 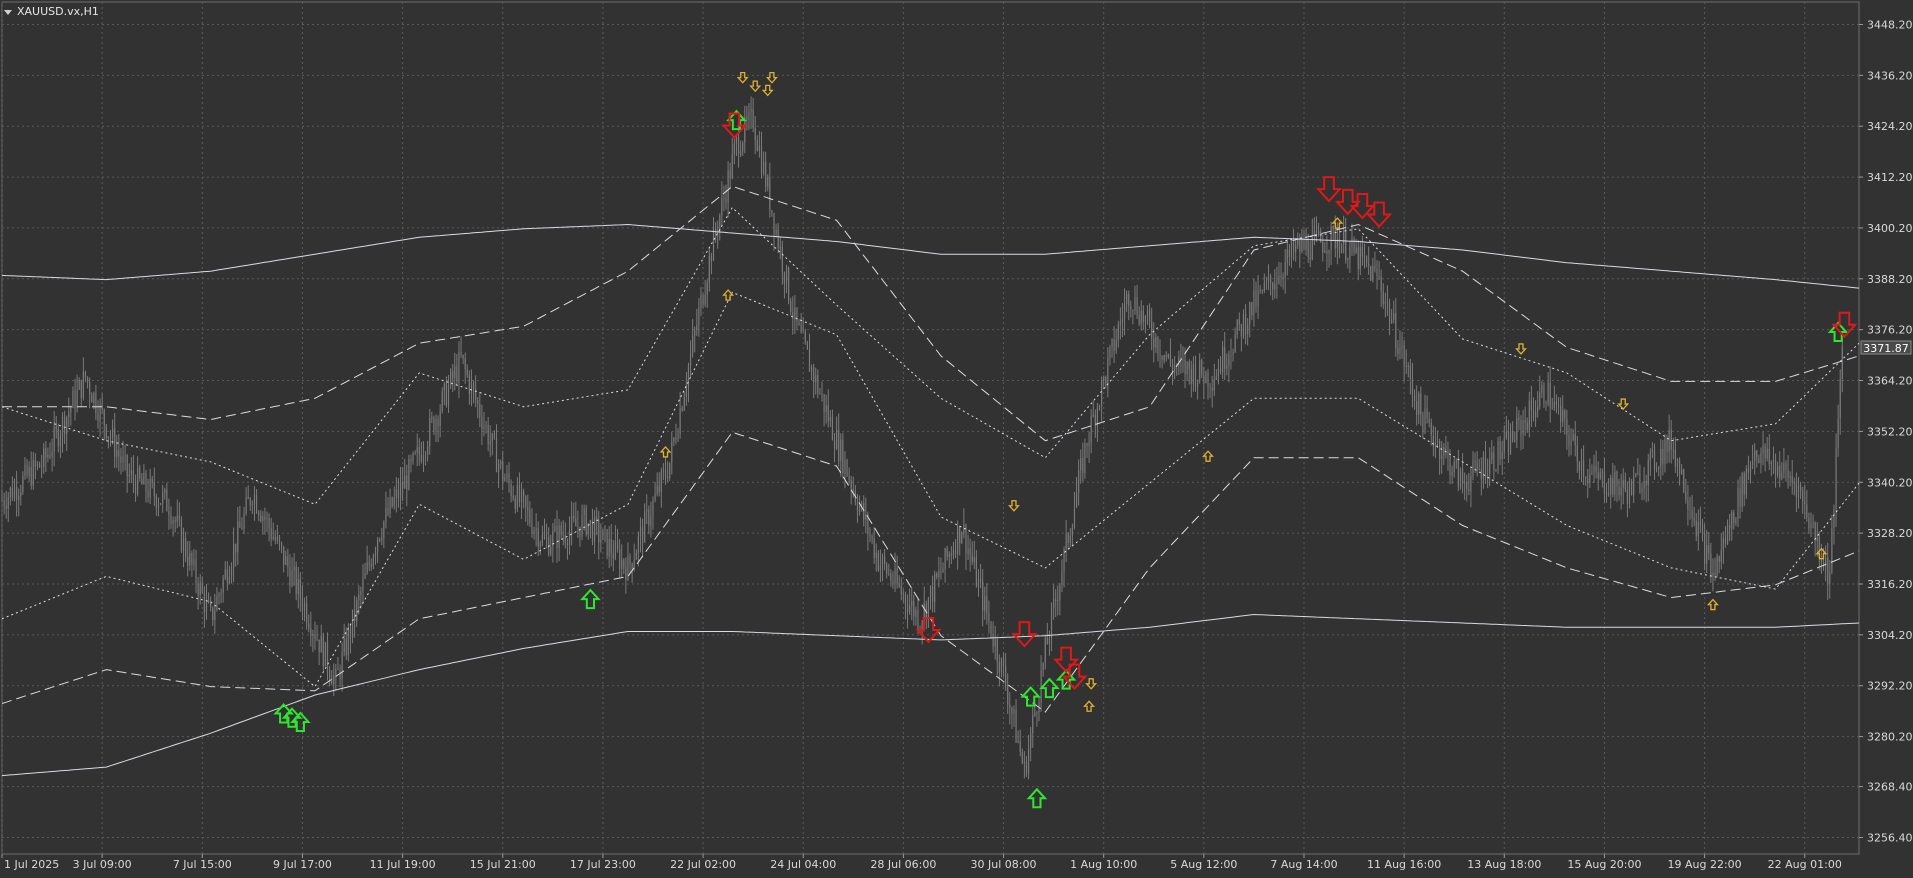 I want to click on chevron-down-icon, so click(x=8, y=12).